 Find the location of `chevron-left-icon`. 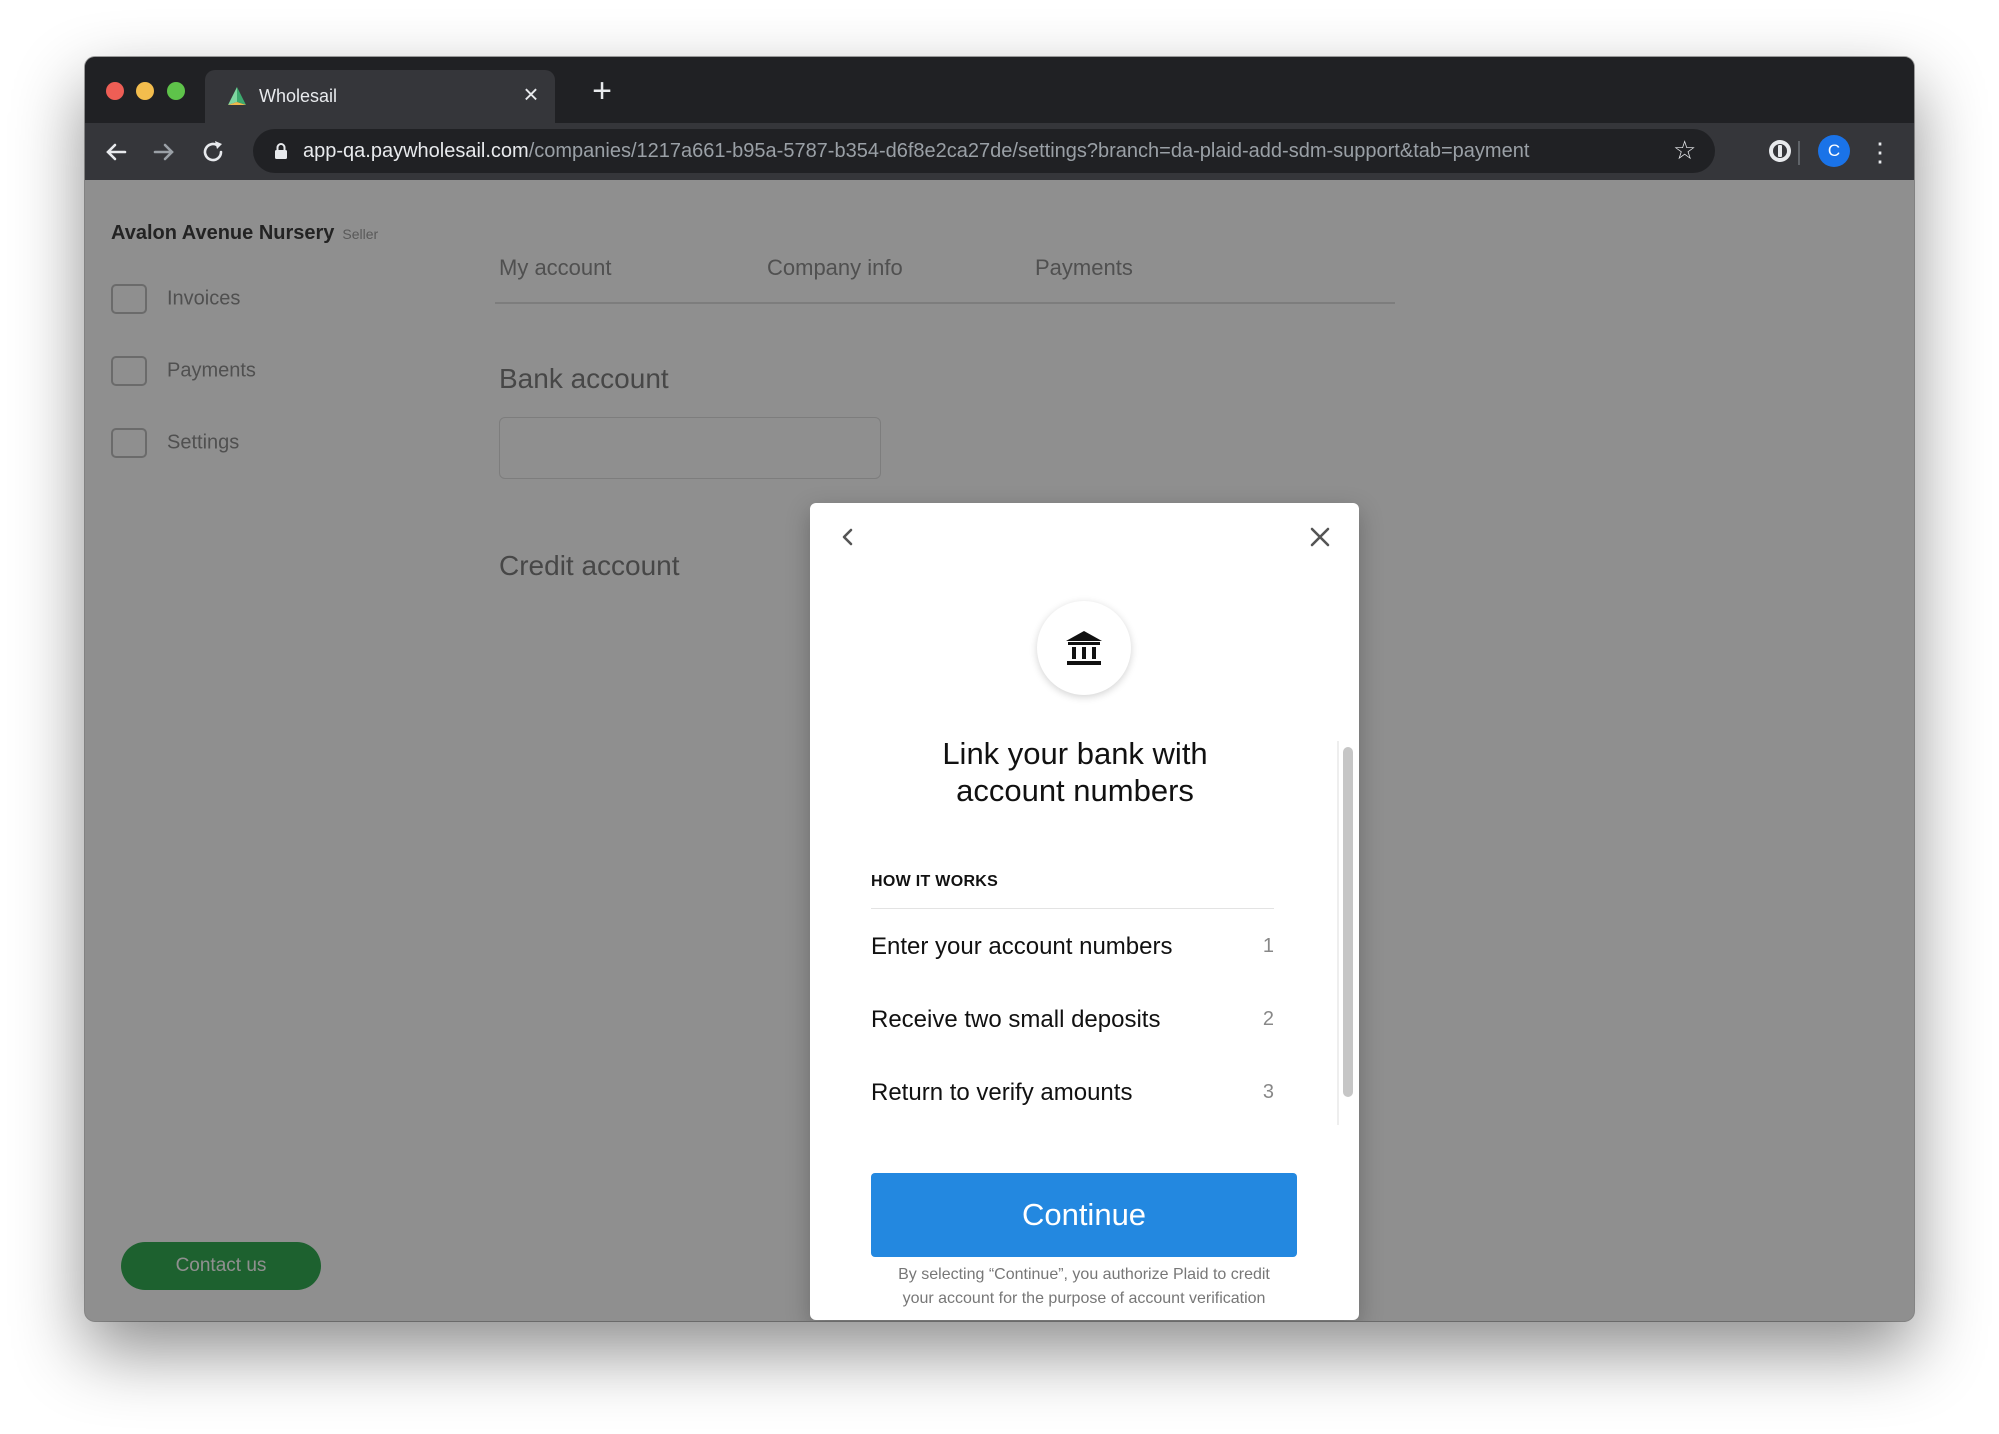

chevron-left-icon is located at coordinates (848, 537).